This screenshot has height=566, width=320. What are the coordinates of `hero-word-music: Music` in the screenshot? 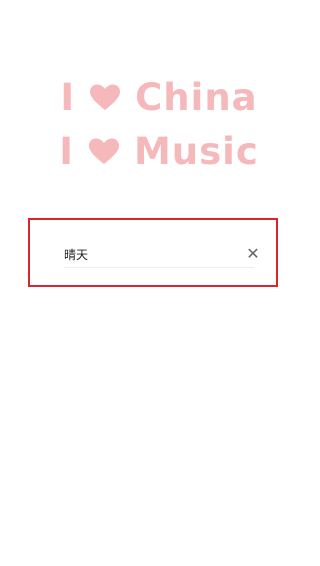 It's located at (196, 151).